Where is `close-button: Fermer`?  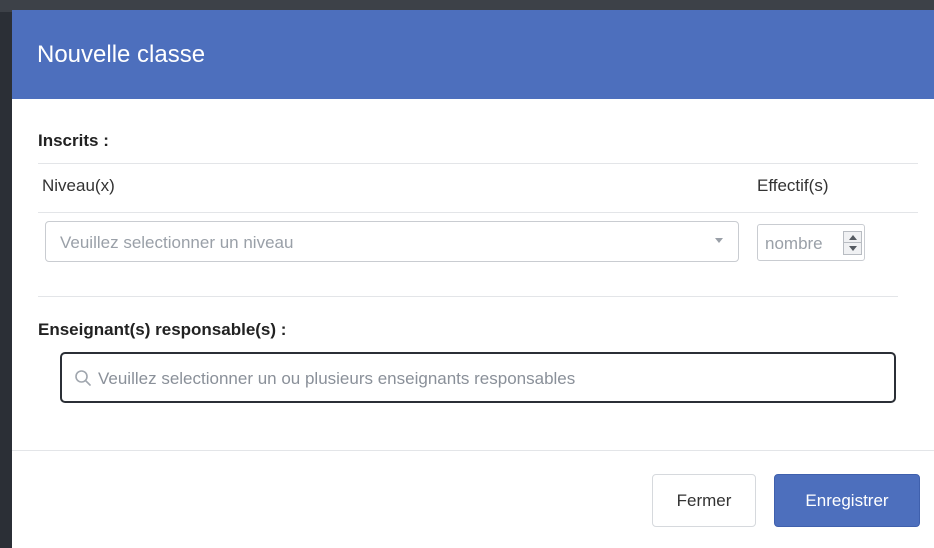 close-button: Fermer is located at coordinates (704, 500).